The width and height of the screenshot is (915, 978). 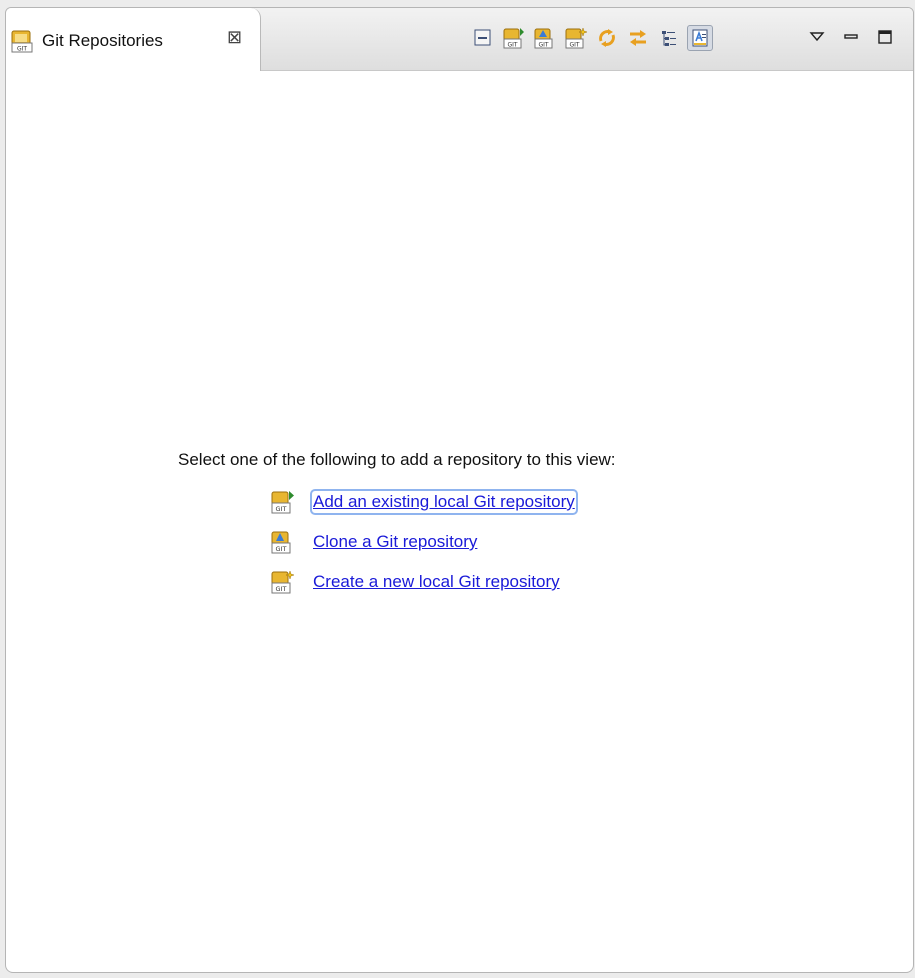 I want to click on create-repository-link: Create a new local Git repository, so click(x=436, y=582).